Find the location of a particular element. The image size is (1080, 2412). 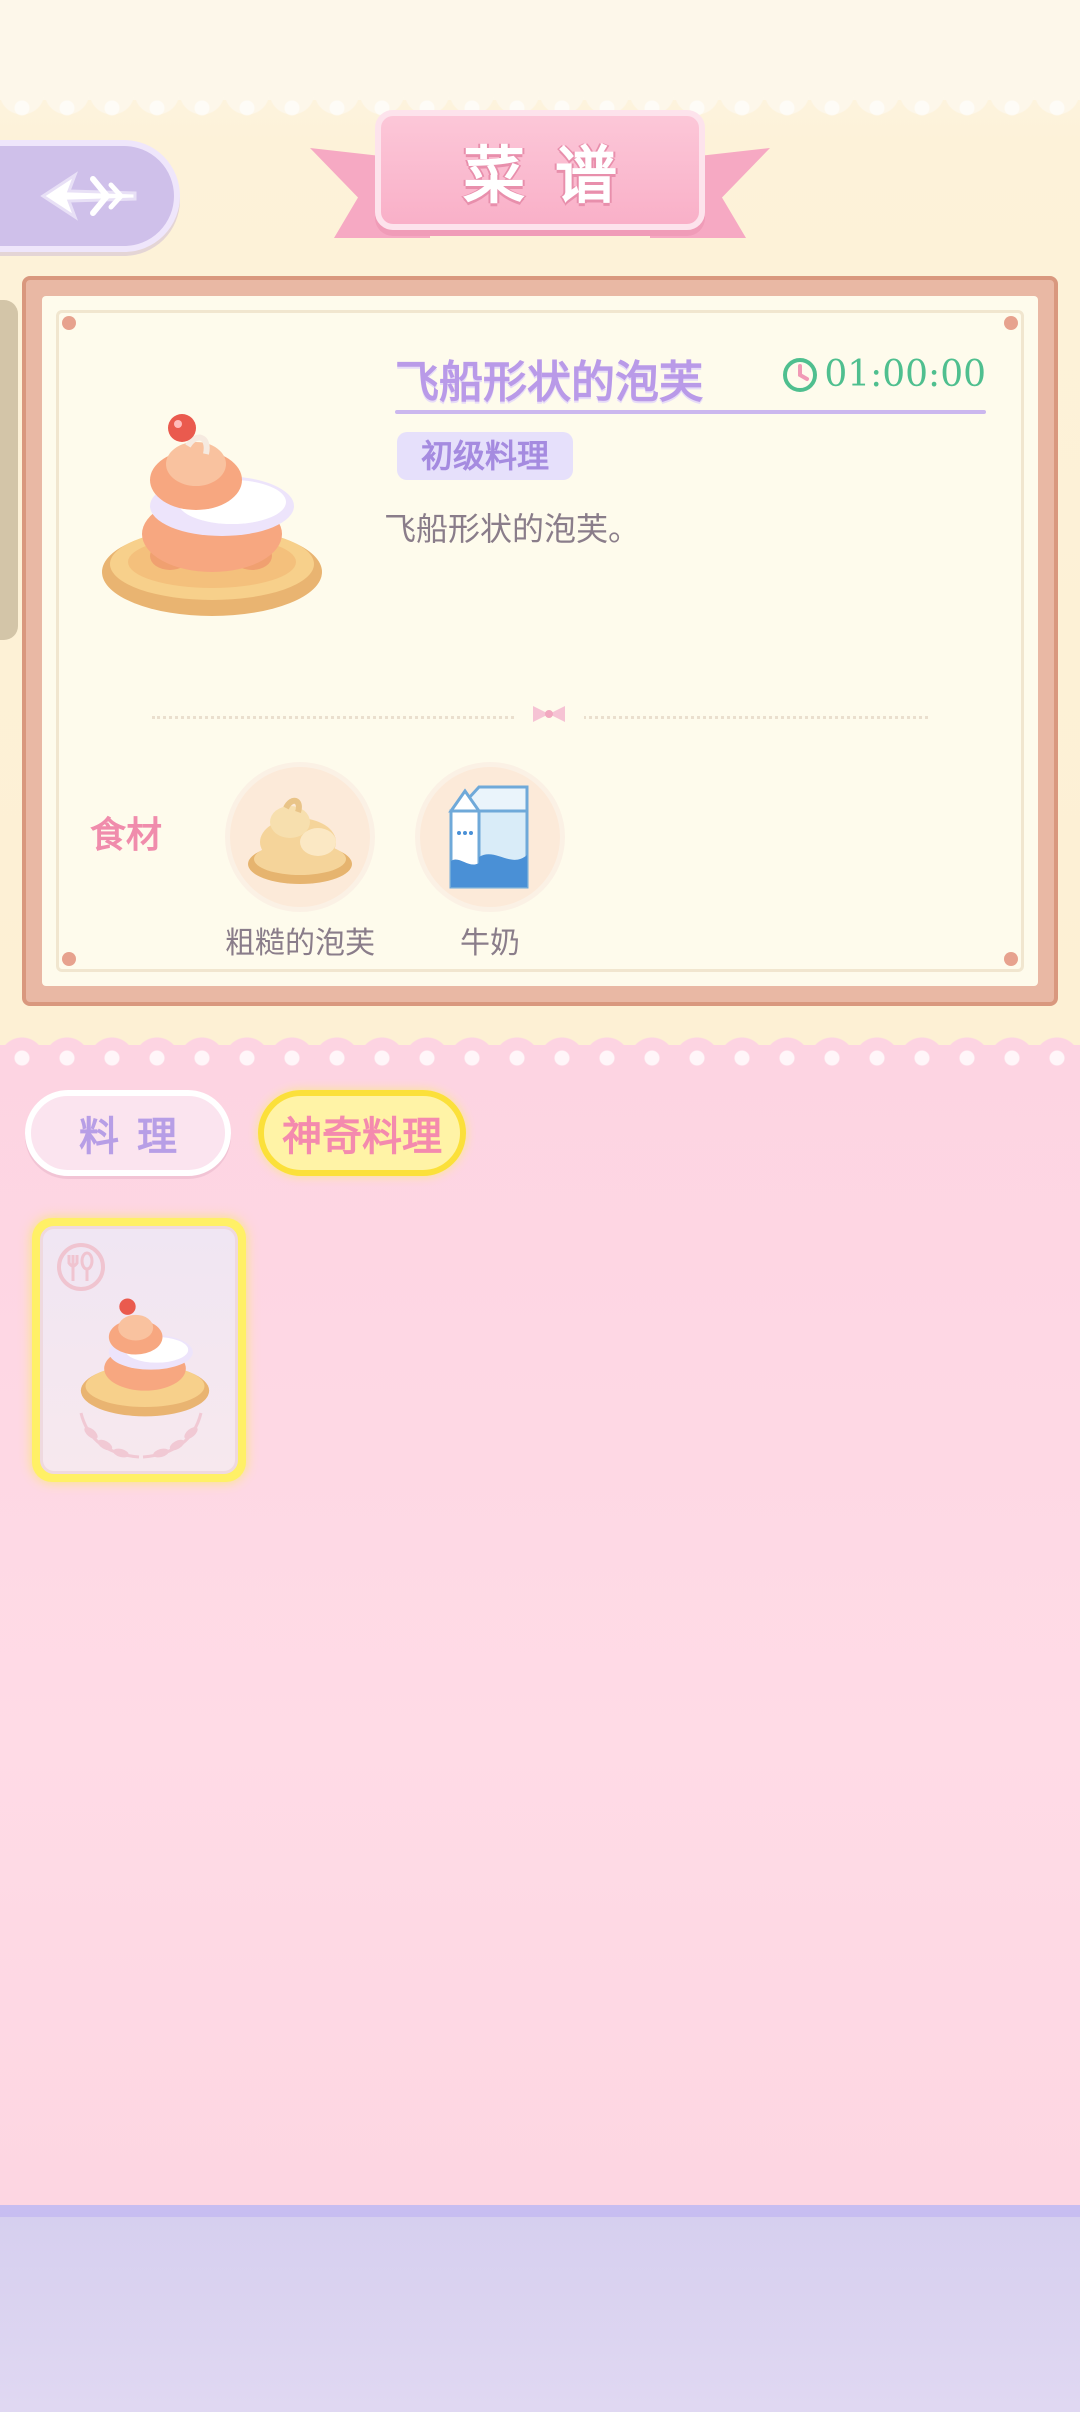

banner-plate: 菜谱 is located at coordinates (540, 170).